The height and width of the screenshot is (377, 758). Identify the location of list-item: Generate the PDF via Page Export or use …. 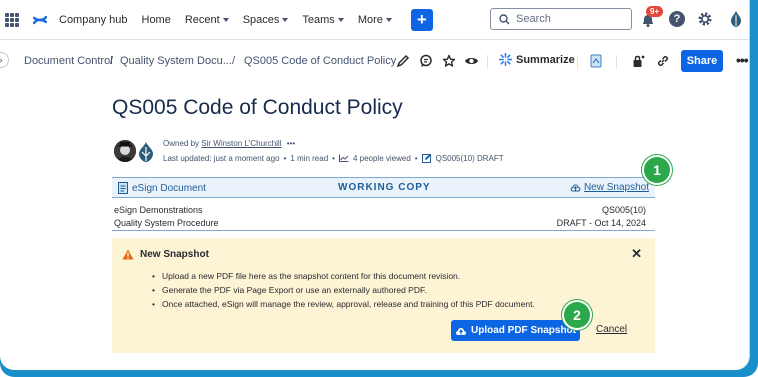
(343, 290).